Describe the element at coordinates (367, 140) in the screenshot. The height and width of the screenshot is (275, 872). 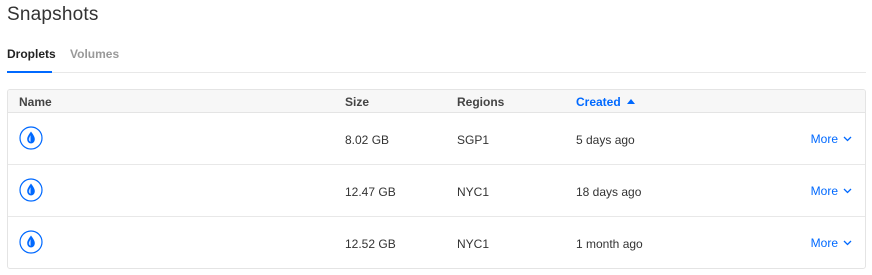
I see `snapshot-size: 8.02 GB` at that location.